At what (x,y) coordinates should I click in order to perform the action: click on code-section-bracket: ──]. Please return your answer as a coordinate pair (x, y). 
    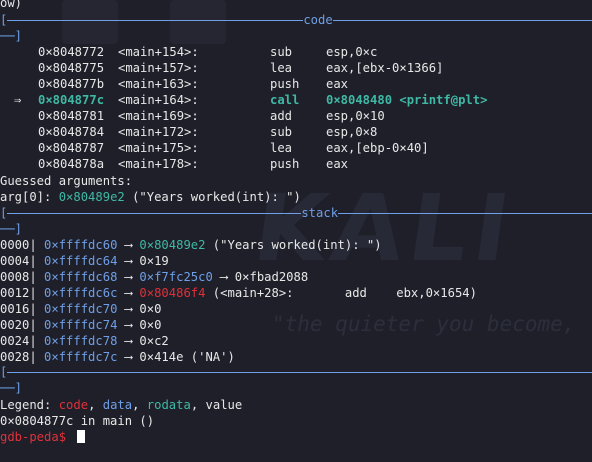
    Looking at the image, I should click on (11, 36).